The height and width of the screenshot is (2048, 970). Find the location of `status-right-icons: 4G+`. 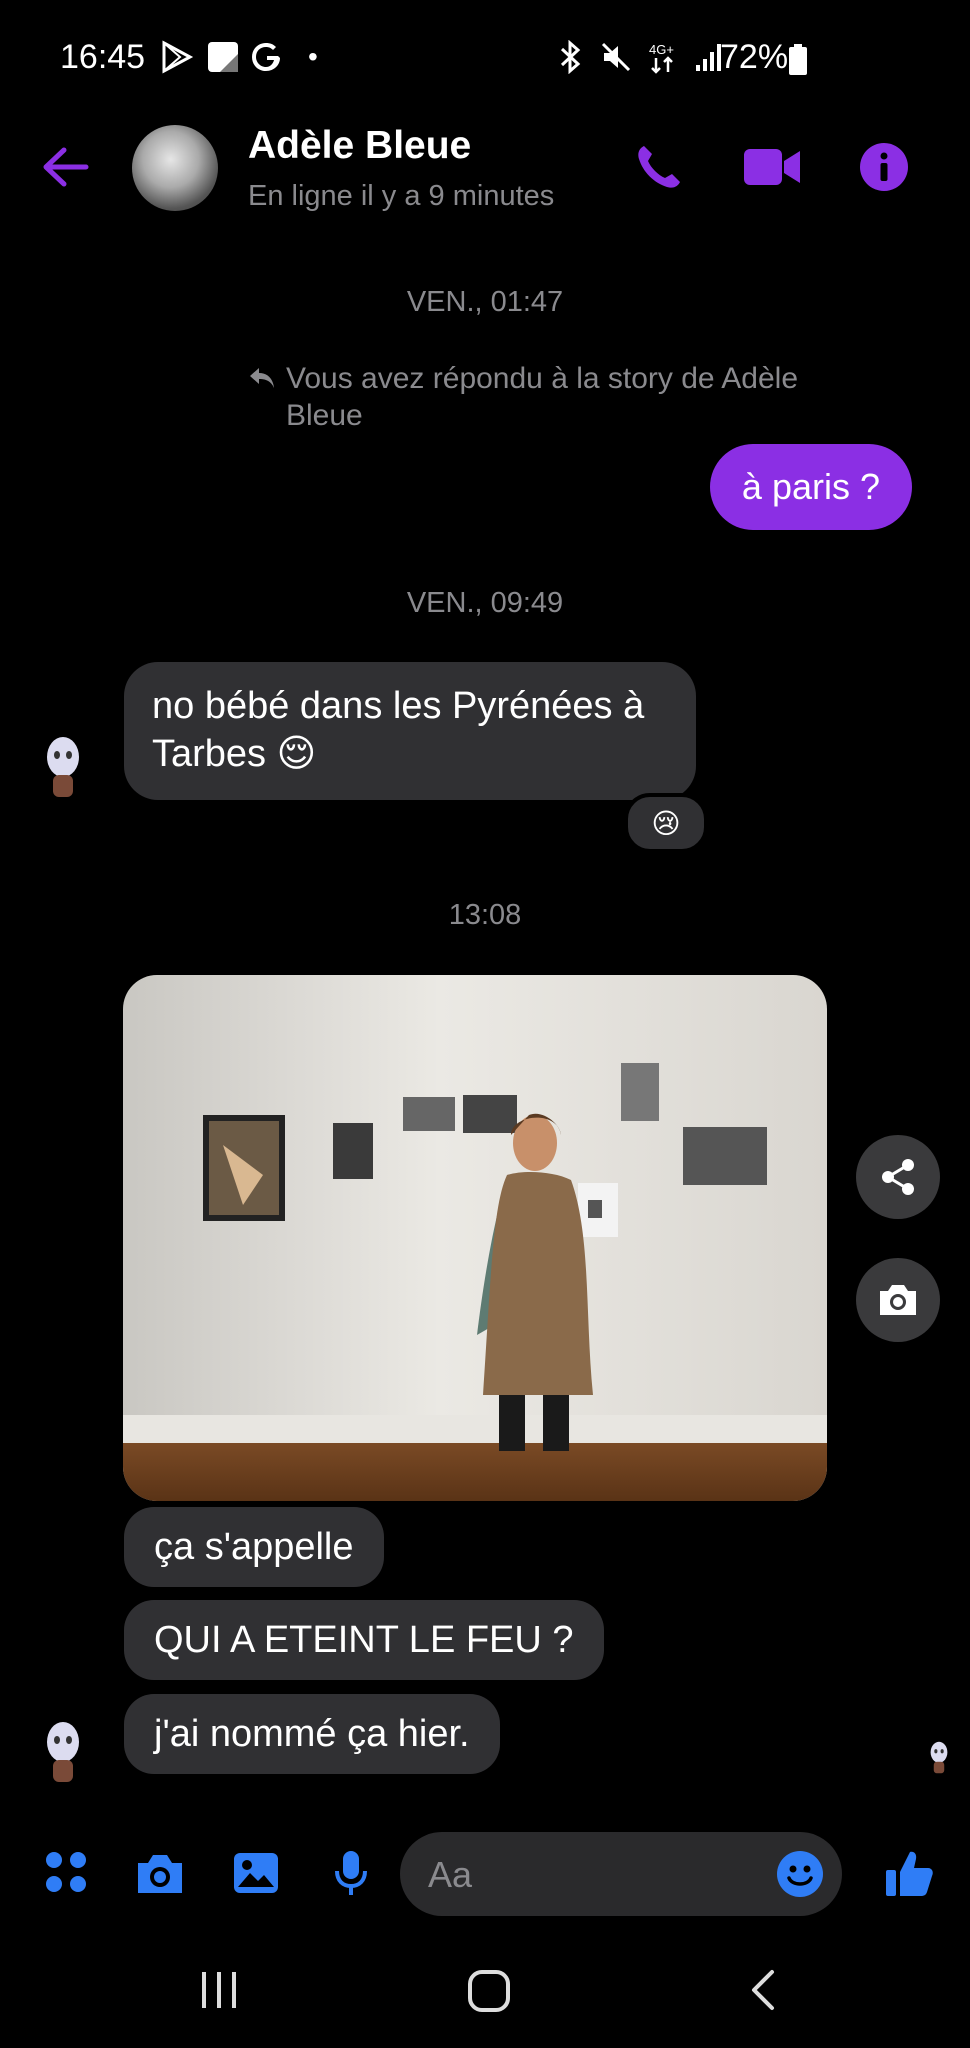

status-right-icons: 4G+ is located at coordinates (641, 57).